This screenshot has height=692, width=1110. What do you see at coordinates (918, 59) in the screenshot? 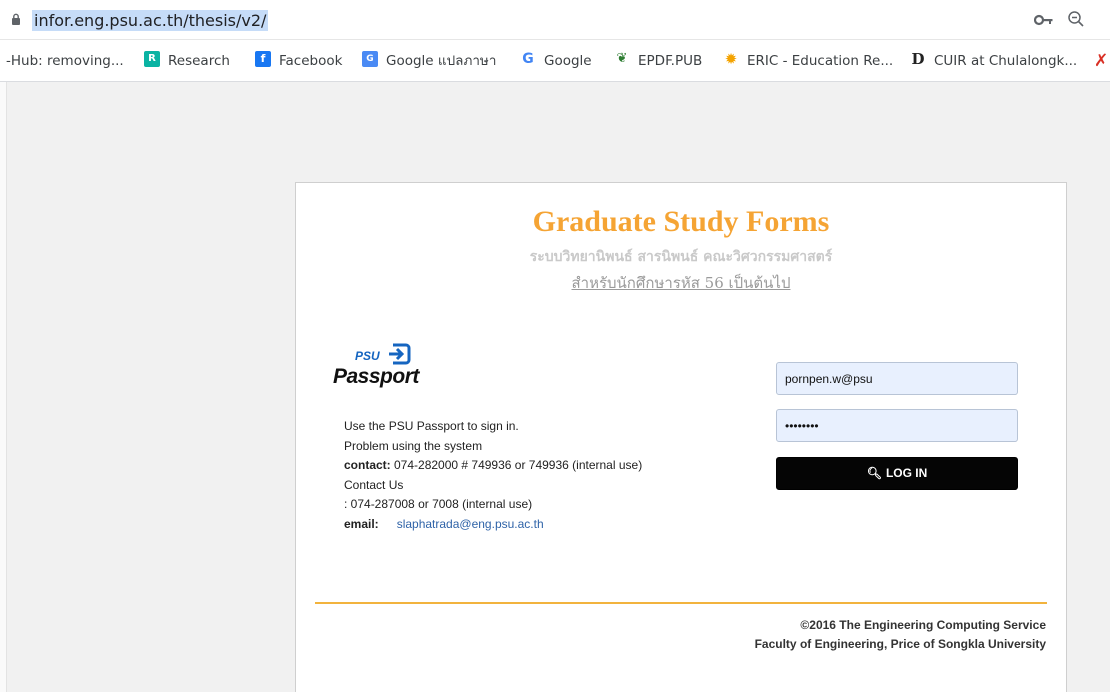
I see `cuir-icon: D` at bounding box center [918, 59].